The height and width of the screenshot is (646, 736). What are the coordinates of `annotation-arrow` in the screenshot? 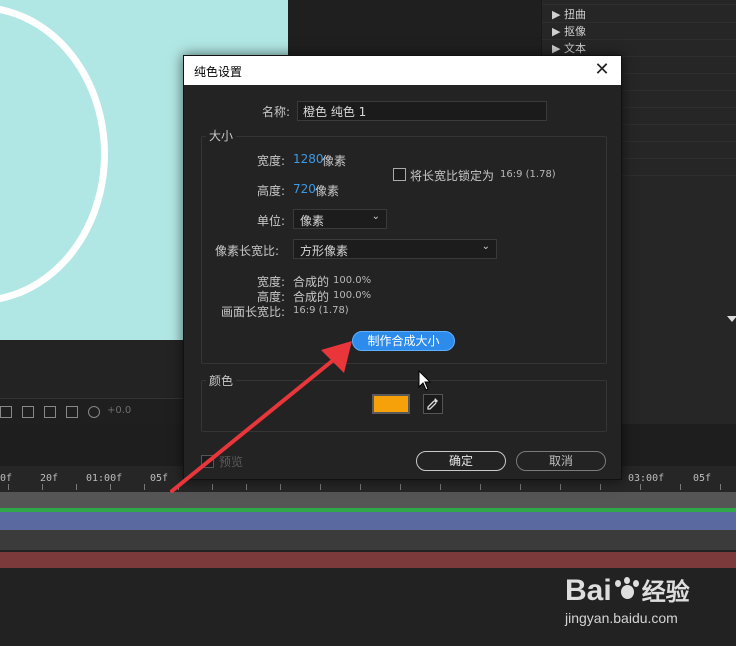 It's located at (261, 417).